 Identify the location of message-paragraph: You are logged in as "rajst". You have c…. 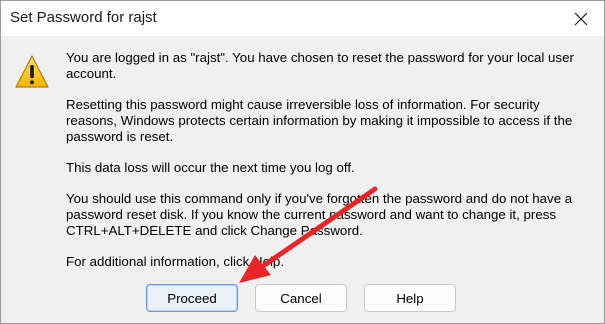
(320, 65).